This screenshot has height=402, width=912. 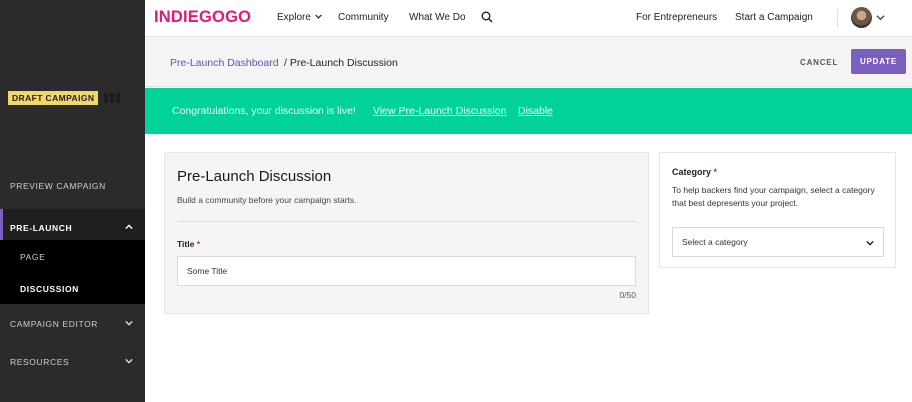 I want to click on chevron-up-icon, so click(x=129, y=227).